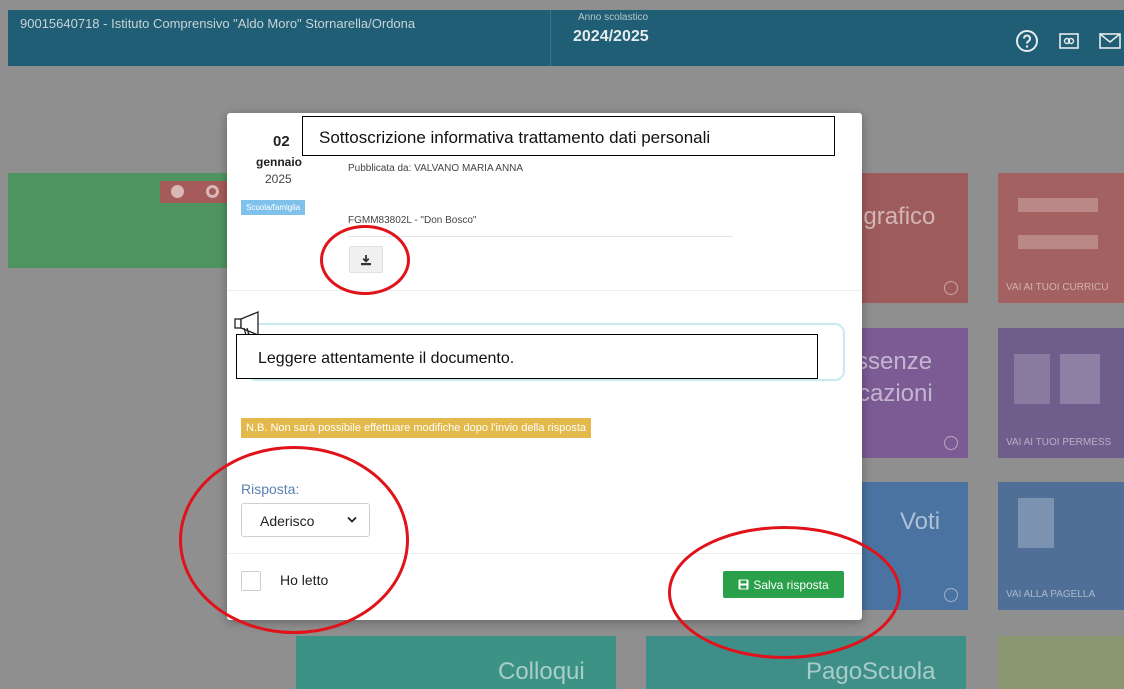 The width and height of the screenshot is (1124, 689). What do you see at coordinates (177, 191) in the screenshot?
I see `back-icon` at bounding box center [177, 191].